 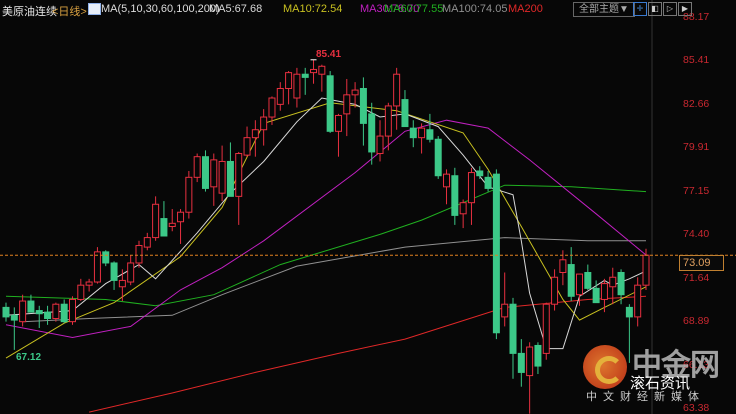 What do you see at coordinates (313, 9) in the screenshot?
I see `ma10-value: MA10:72.54` at bounding box center [313, 9].